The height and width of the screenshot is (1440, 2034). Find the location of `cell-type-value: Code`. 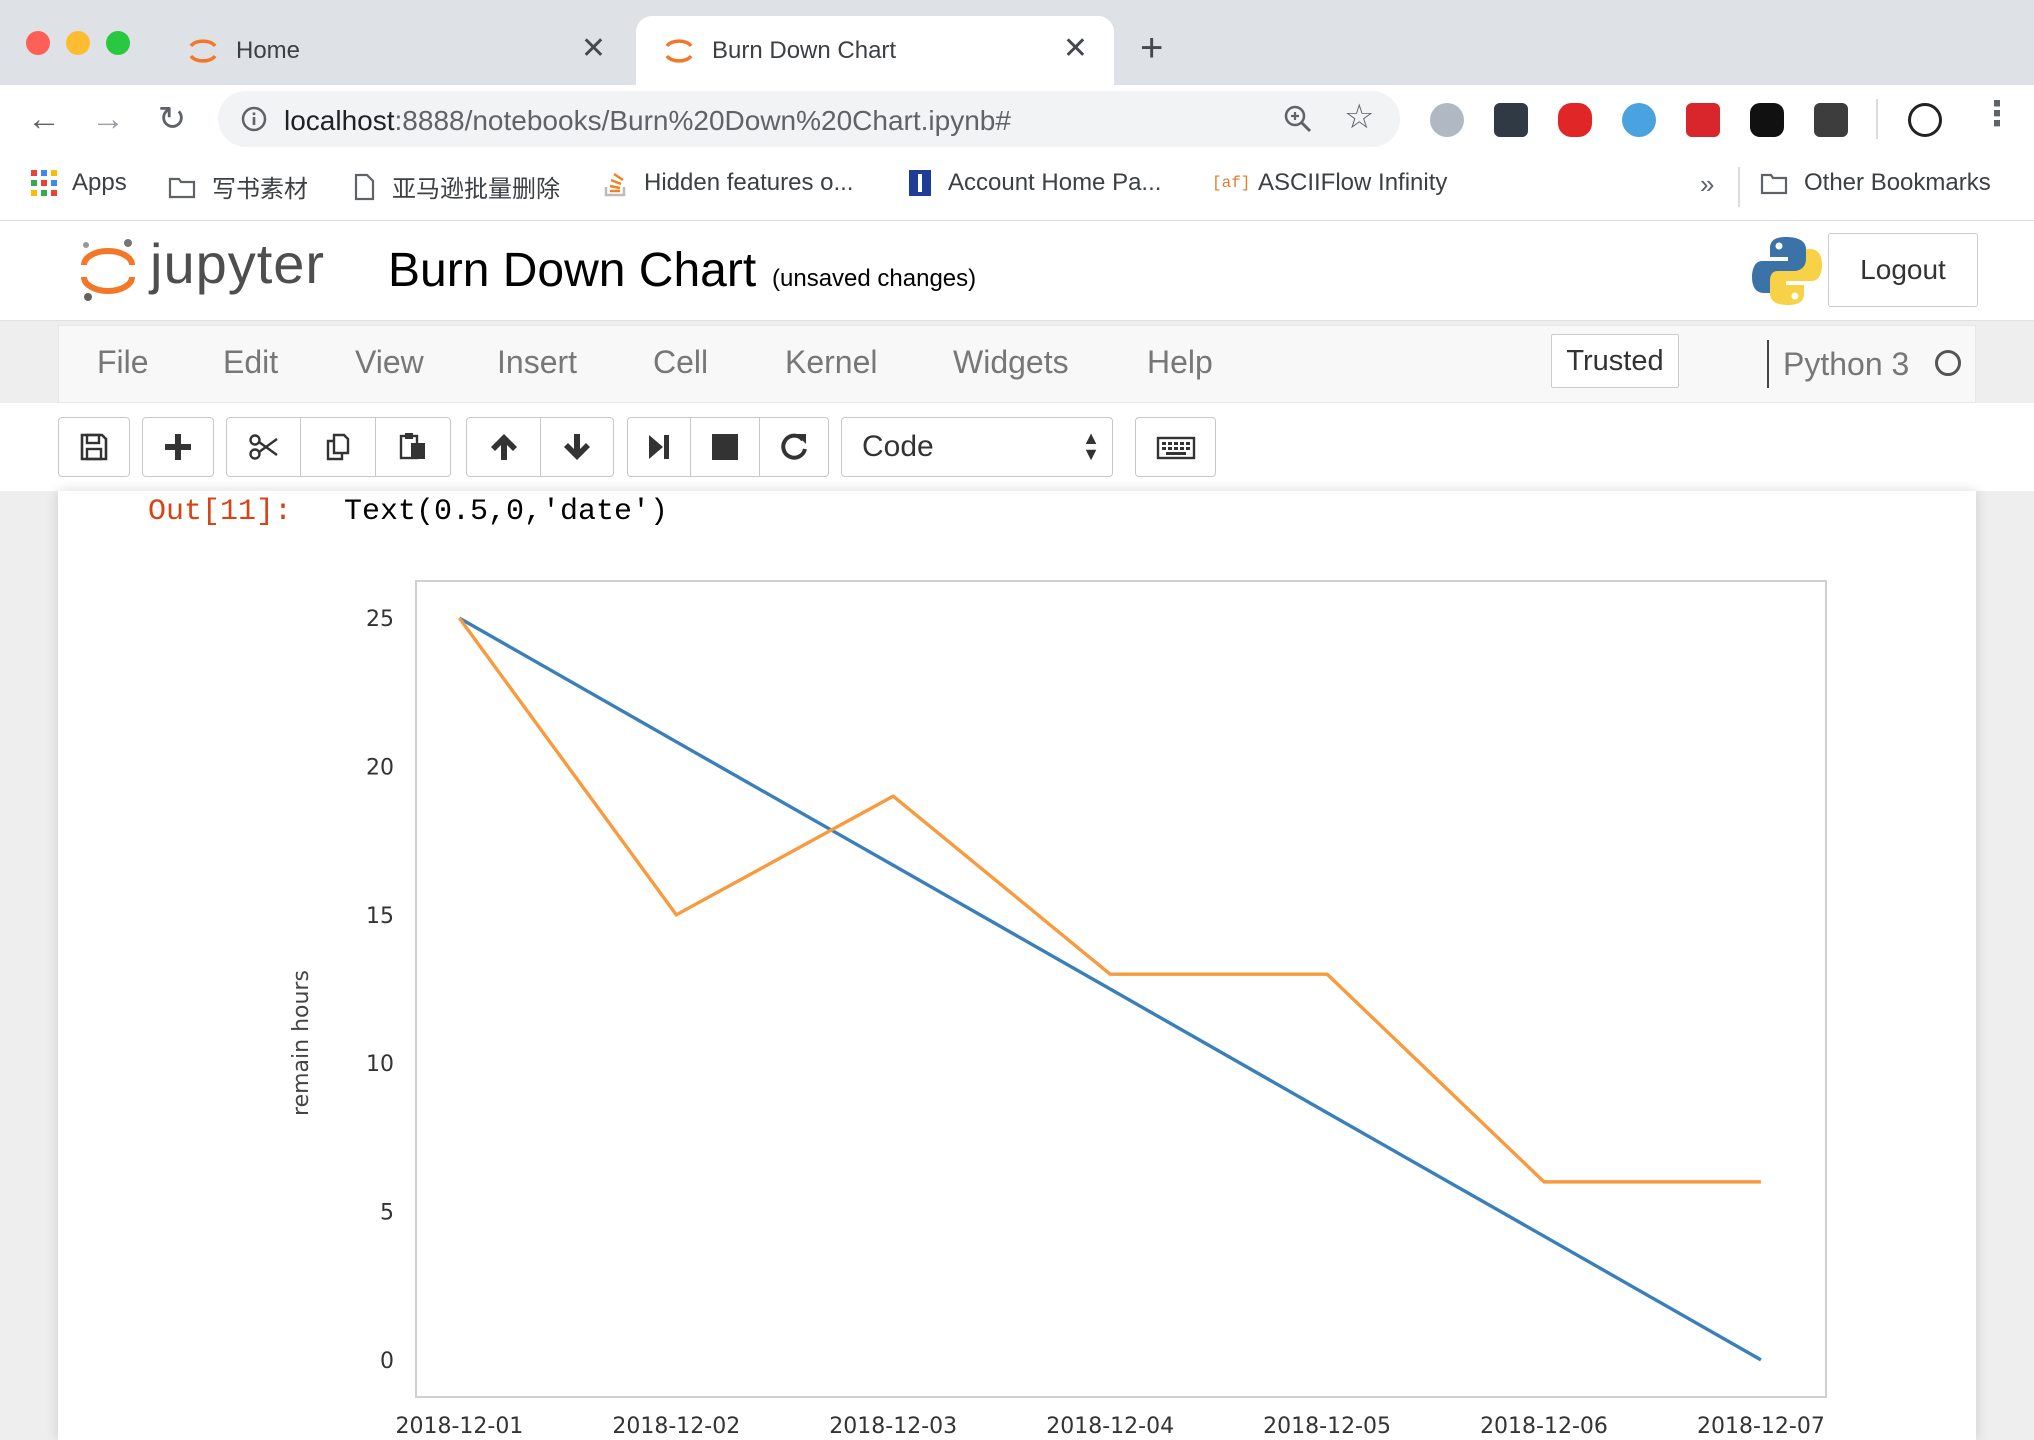

cell-type-value: Code is located at coordinates (898, 446).